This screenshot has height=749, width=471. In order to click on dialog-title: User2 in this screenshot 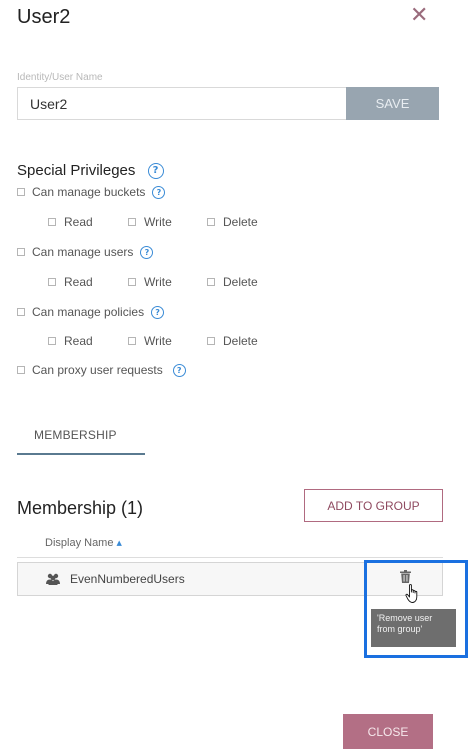, I will do `click(44, 17)`.